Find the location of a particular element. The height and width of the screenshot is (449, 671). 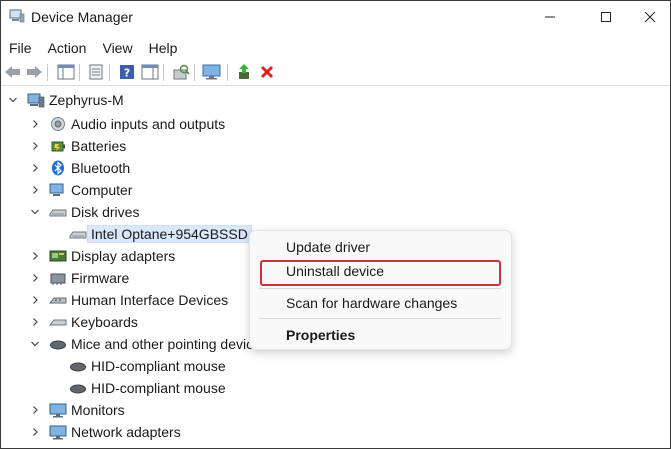

update-driver-toolbar-button is located at coordinates (244, 72).